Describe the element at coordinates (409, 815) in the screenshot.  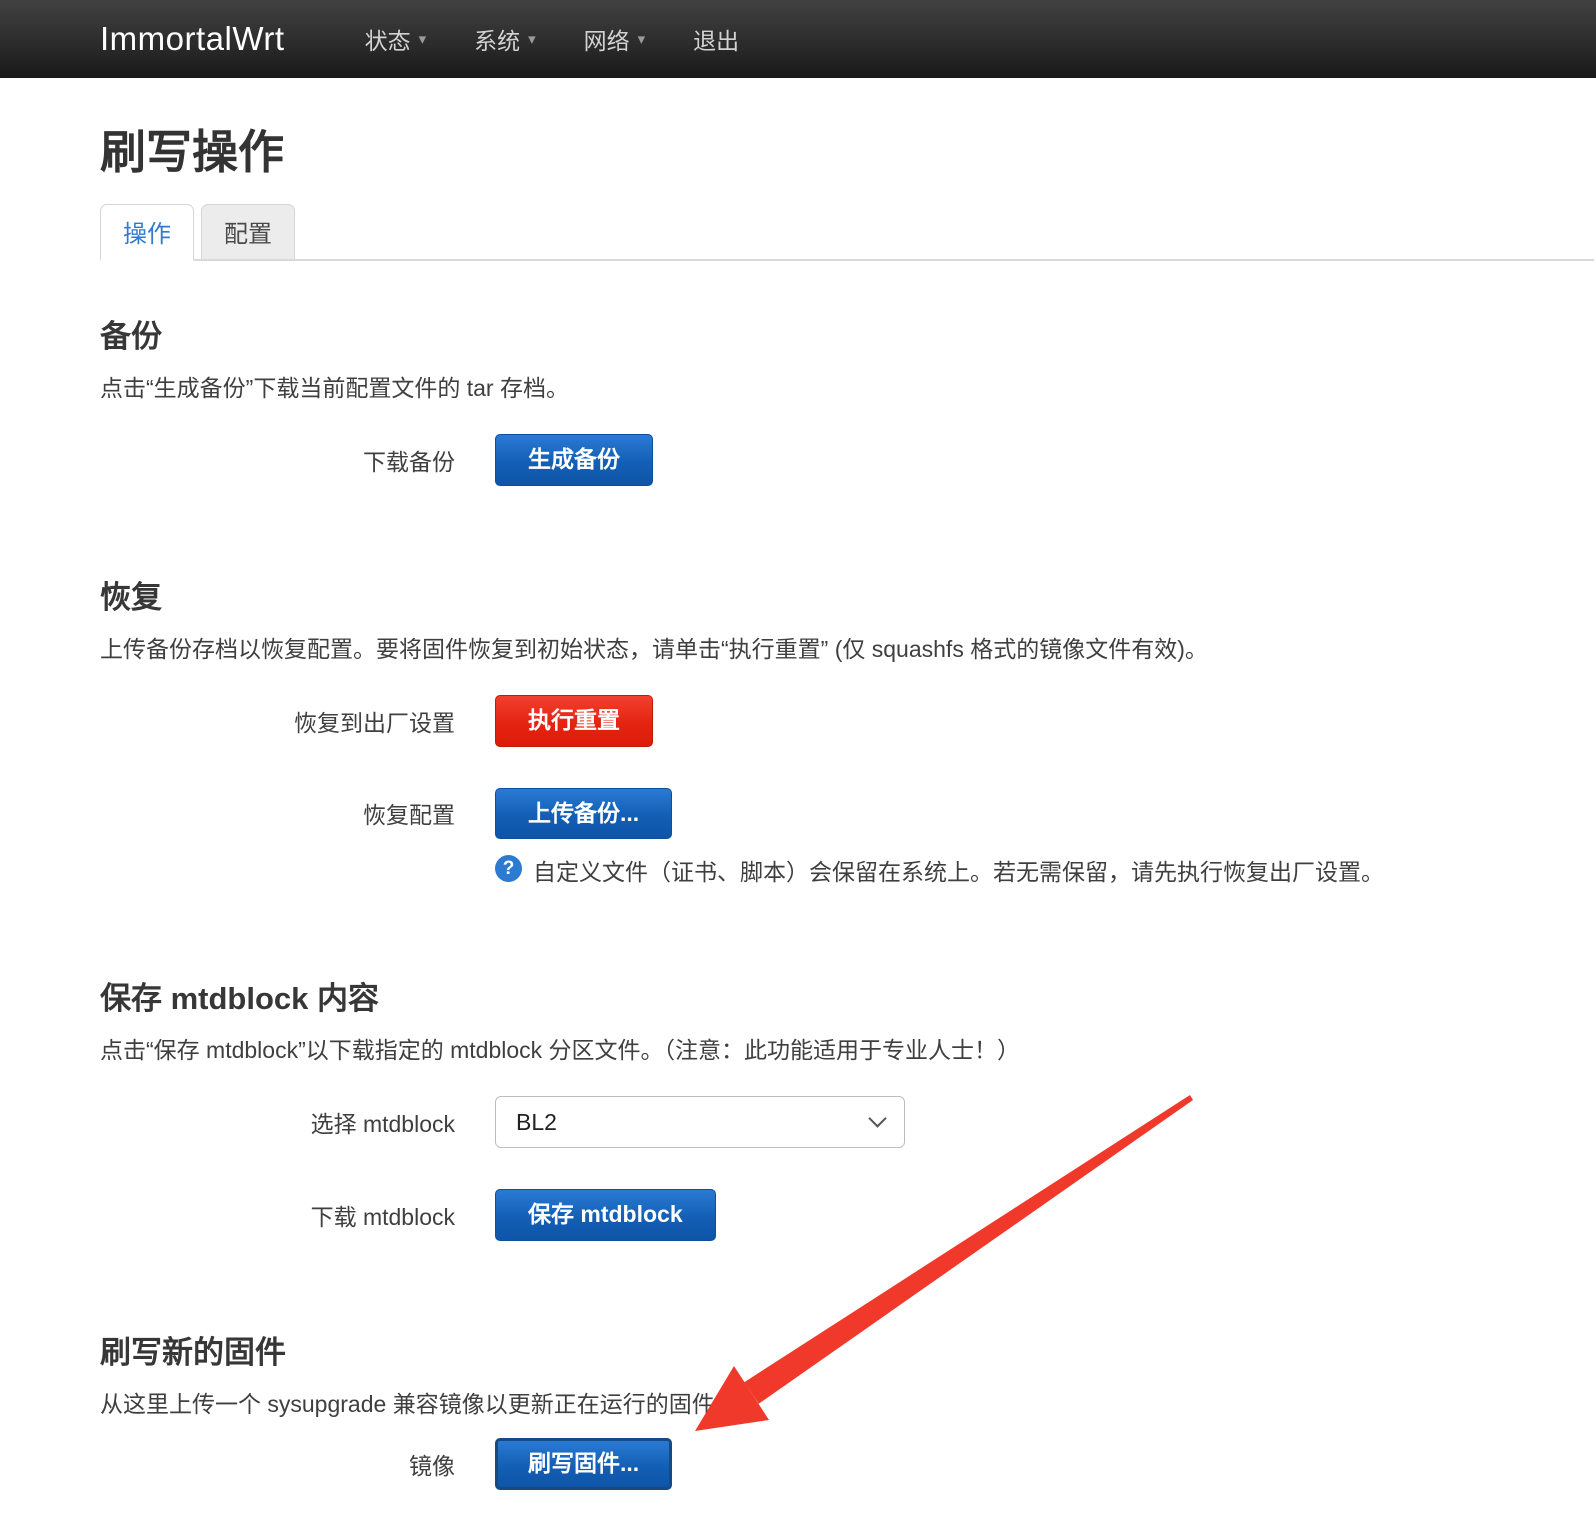
I see `restore-config-label: 恢复配置` at that location.